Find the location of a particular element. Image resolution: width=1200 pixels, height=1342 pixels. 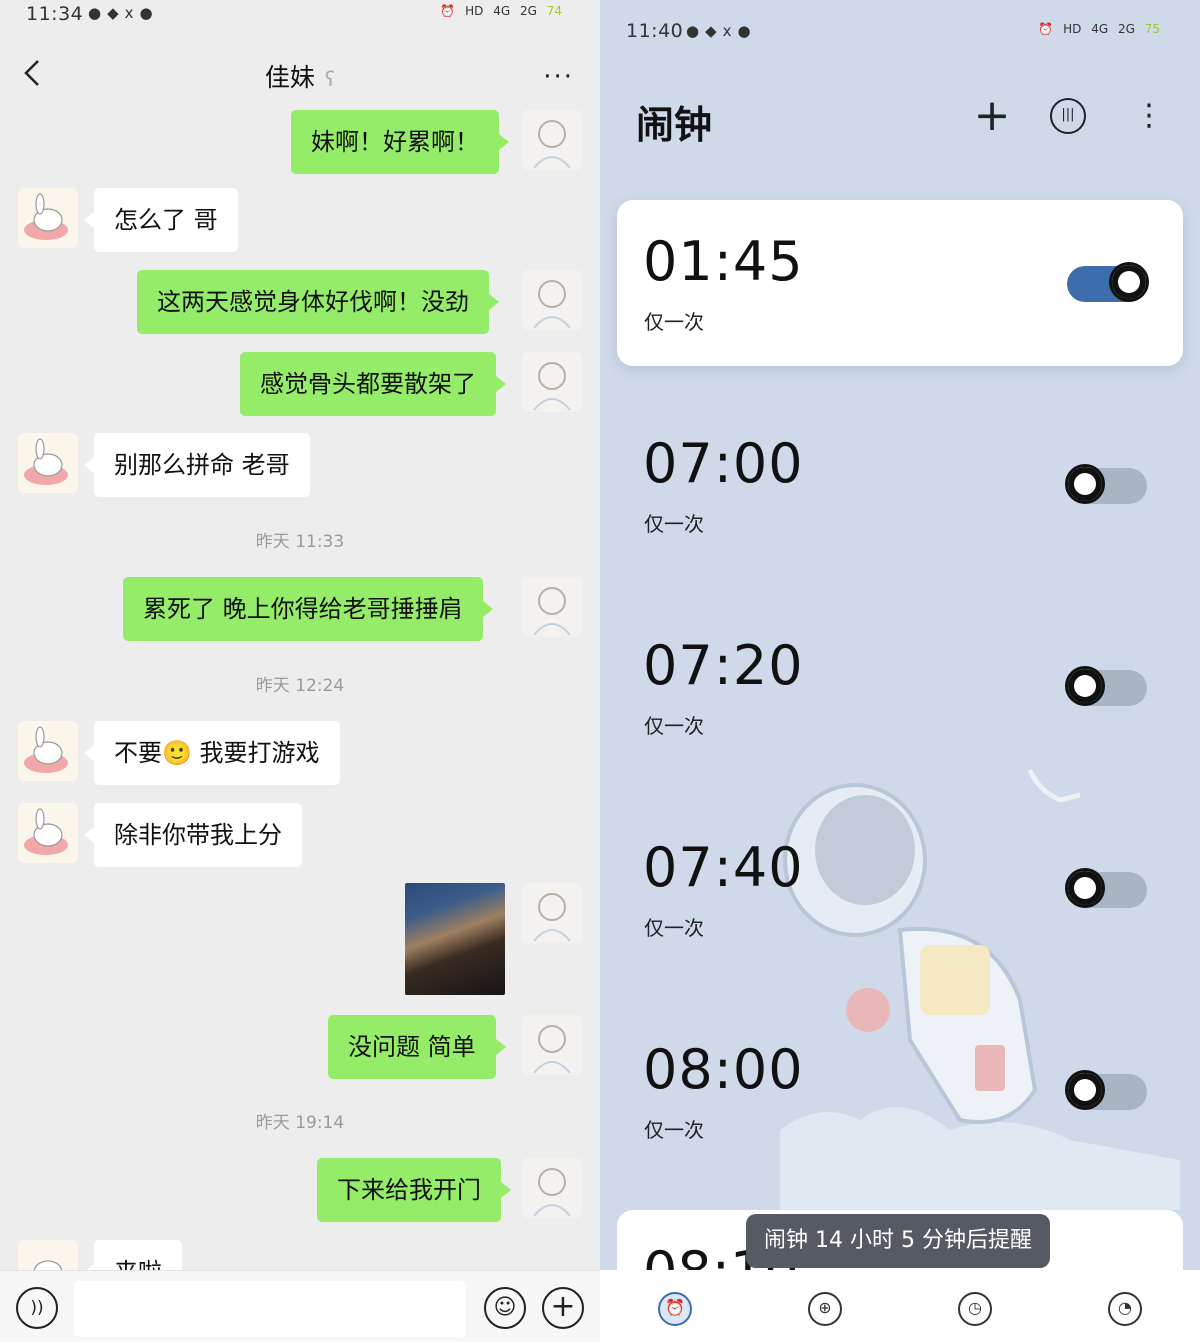

status-bar: 11:40 ●◆ⅹ● ⏰ HD 4G 2G 75 is located at coordinates (900, 21).